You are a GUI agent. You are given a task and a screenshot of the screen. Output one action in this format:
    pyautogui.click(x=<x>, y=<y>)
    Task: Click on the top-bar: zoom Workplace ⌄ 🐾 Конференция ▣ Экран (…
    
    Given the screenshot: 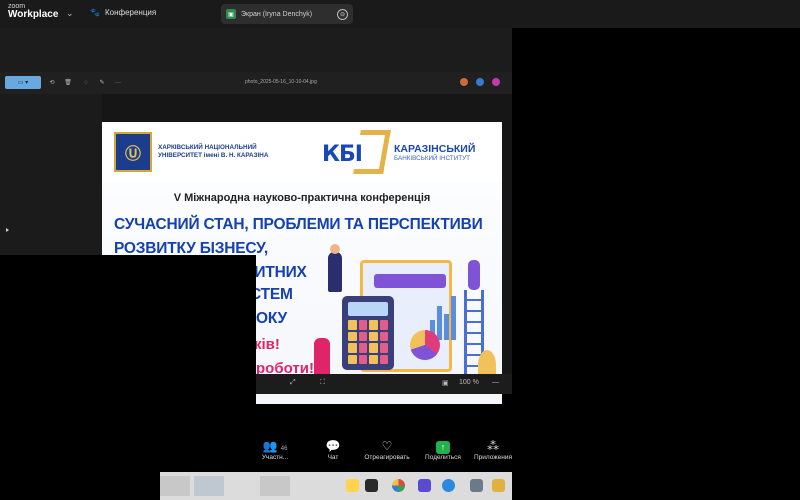 What is the action you would take?
    pyautogui.click(x=400, y=14)
    